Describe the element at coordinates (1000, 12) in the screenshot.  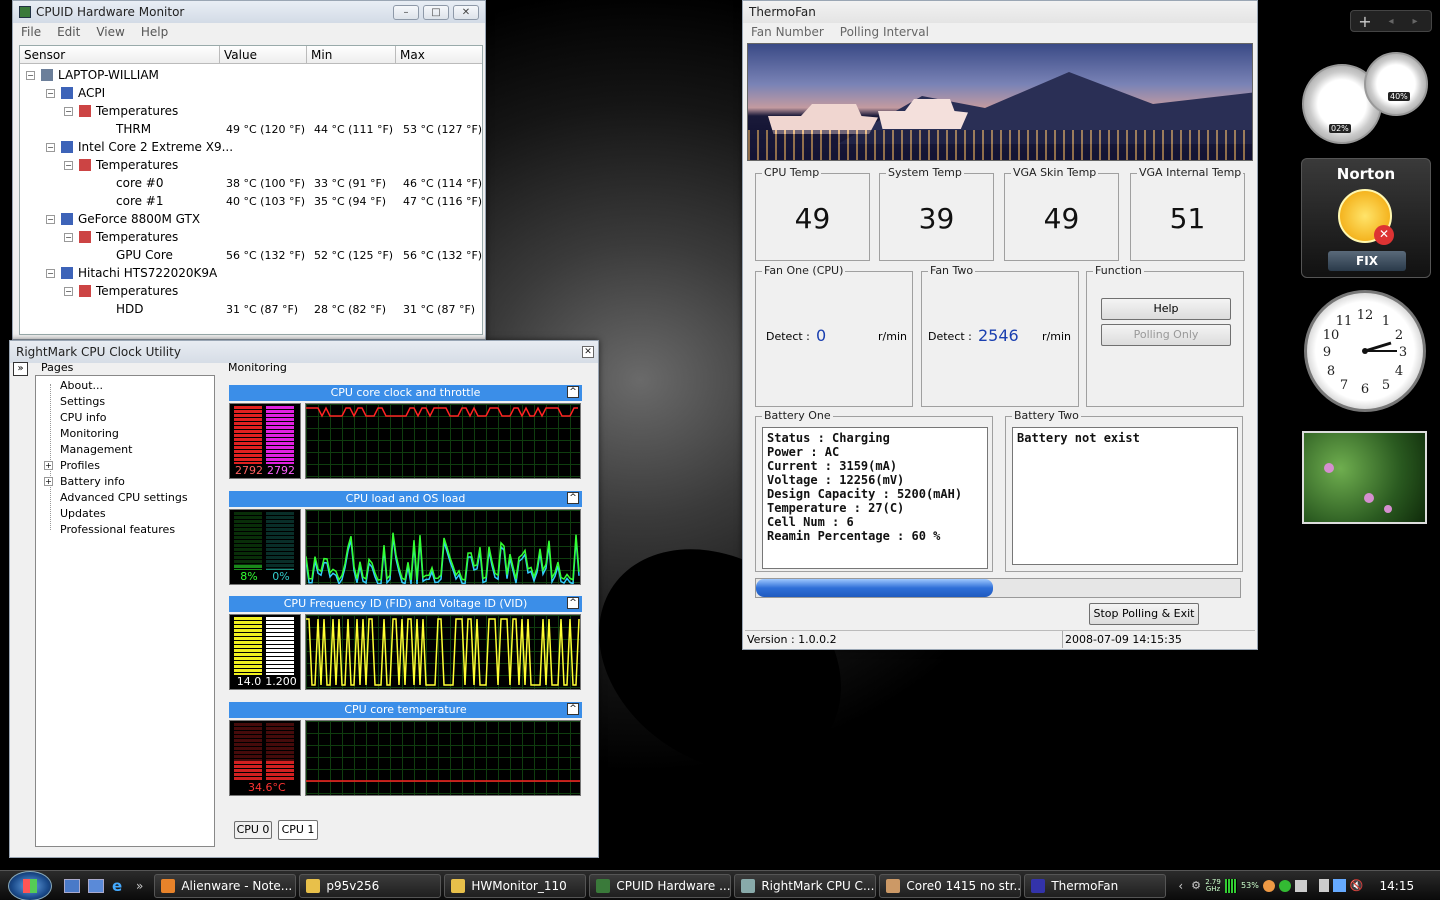
I see `thermofan-titlebar: ThermoFan` at that location.